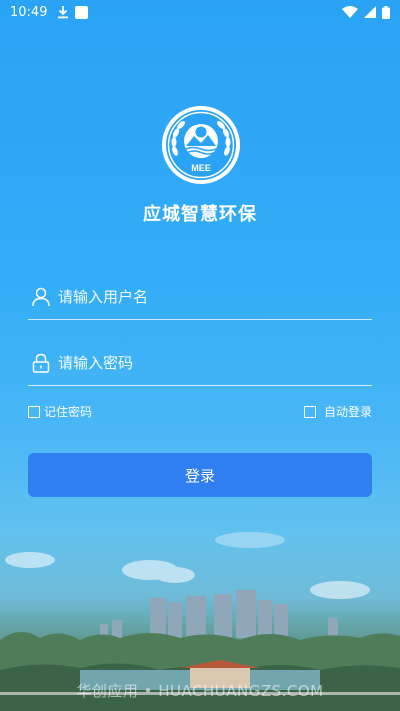  I want to click on status-time: 10:49, so click(29, 12).